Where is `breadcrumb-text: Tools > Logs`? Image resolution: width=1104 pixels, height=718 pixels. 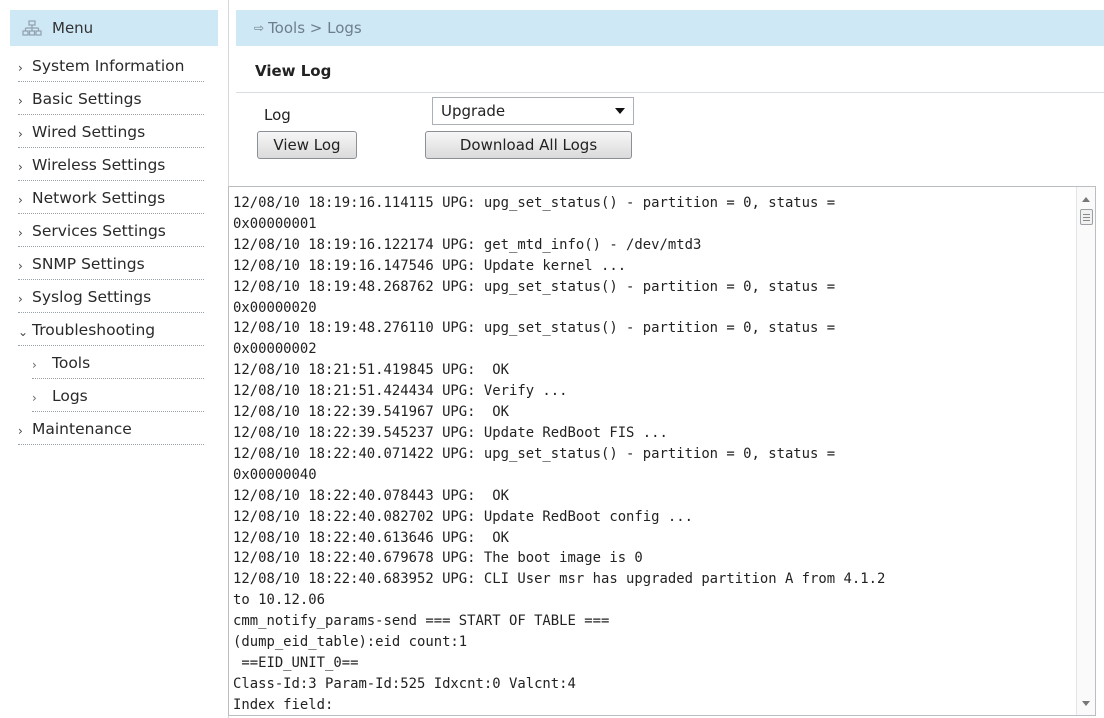 breadcrumb-text: Tools > Logs is located at coordinates (315, 28).